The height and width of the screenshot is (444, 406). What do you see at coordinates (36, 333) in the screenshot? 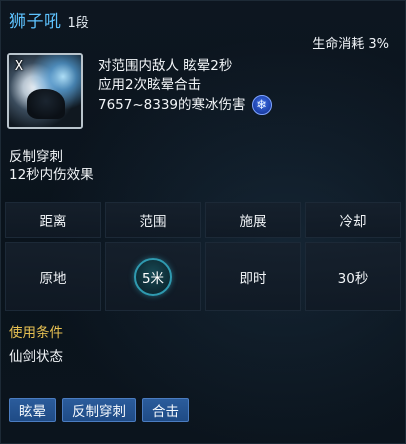
I see `condition-title: 使用条件` at bounding box center [36, 333].